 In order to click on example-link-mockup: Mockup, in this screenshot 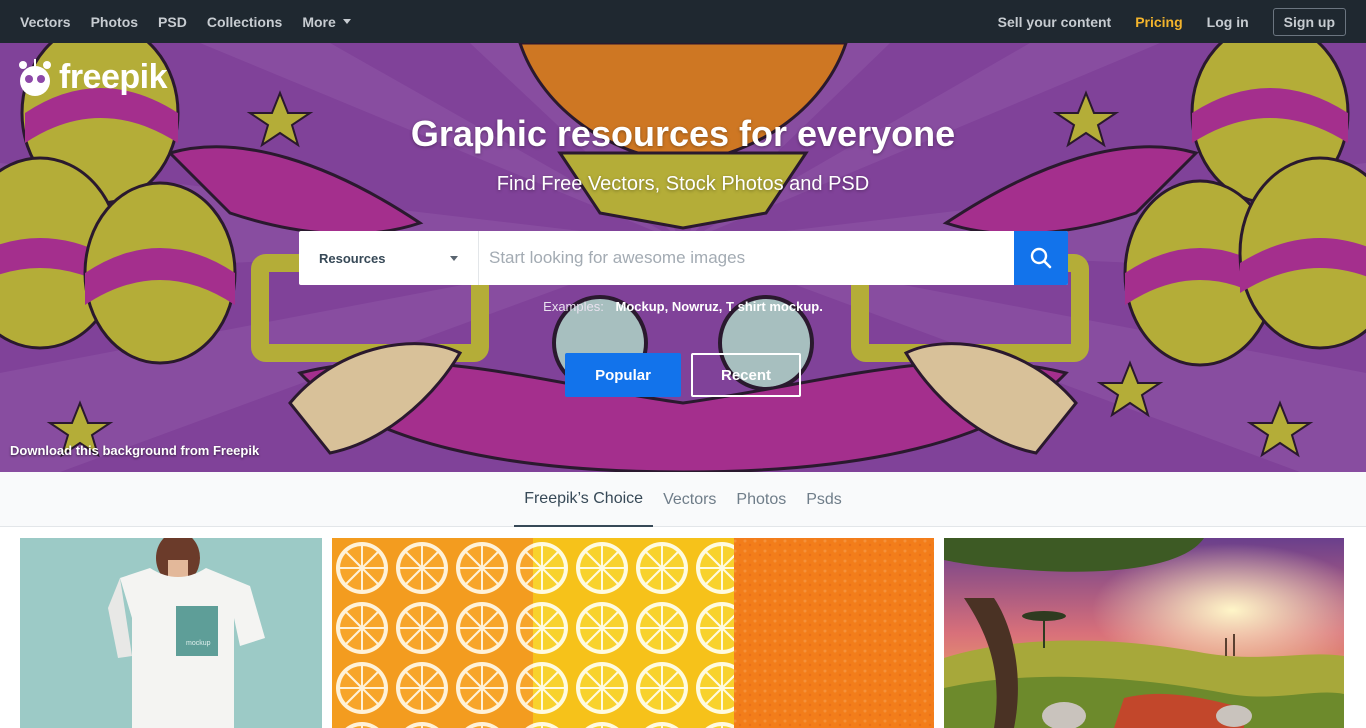, I will do `click(641, 306)`.